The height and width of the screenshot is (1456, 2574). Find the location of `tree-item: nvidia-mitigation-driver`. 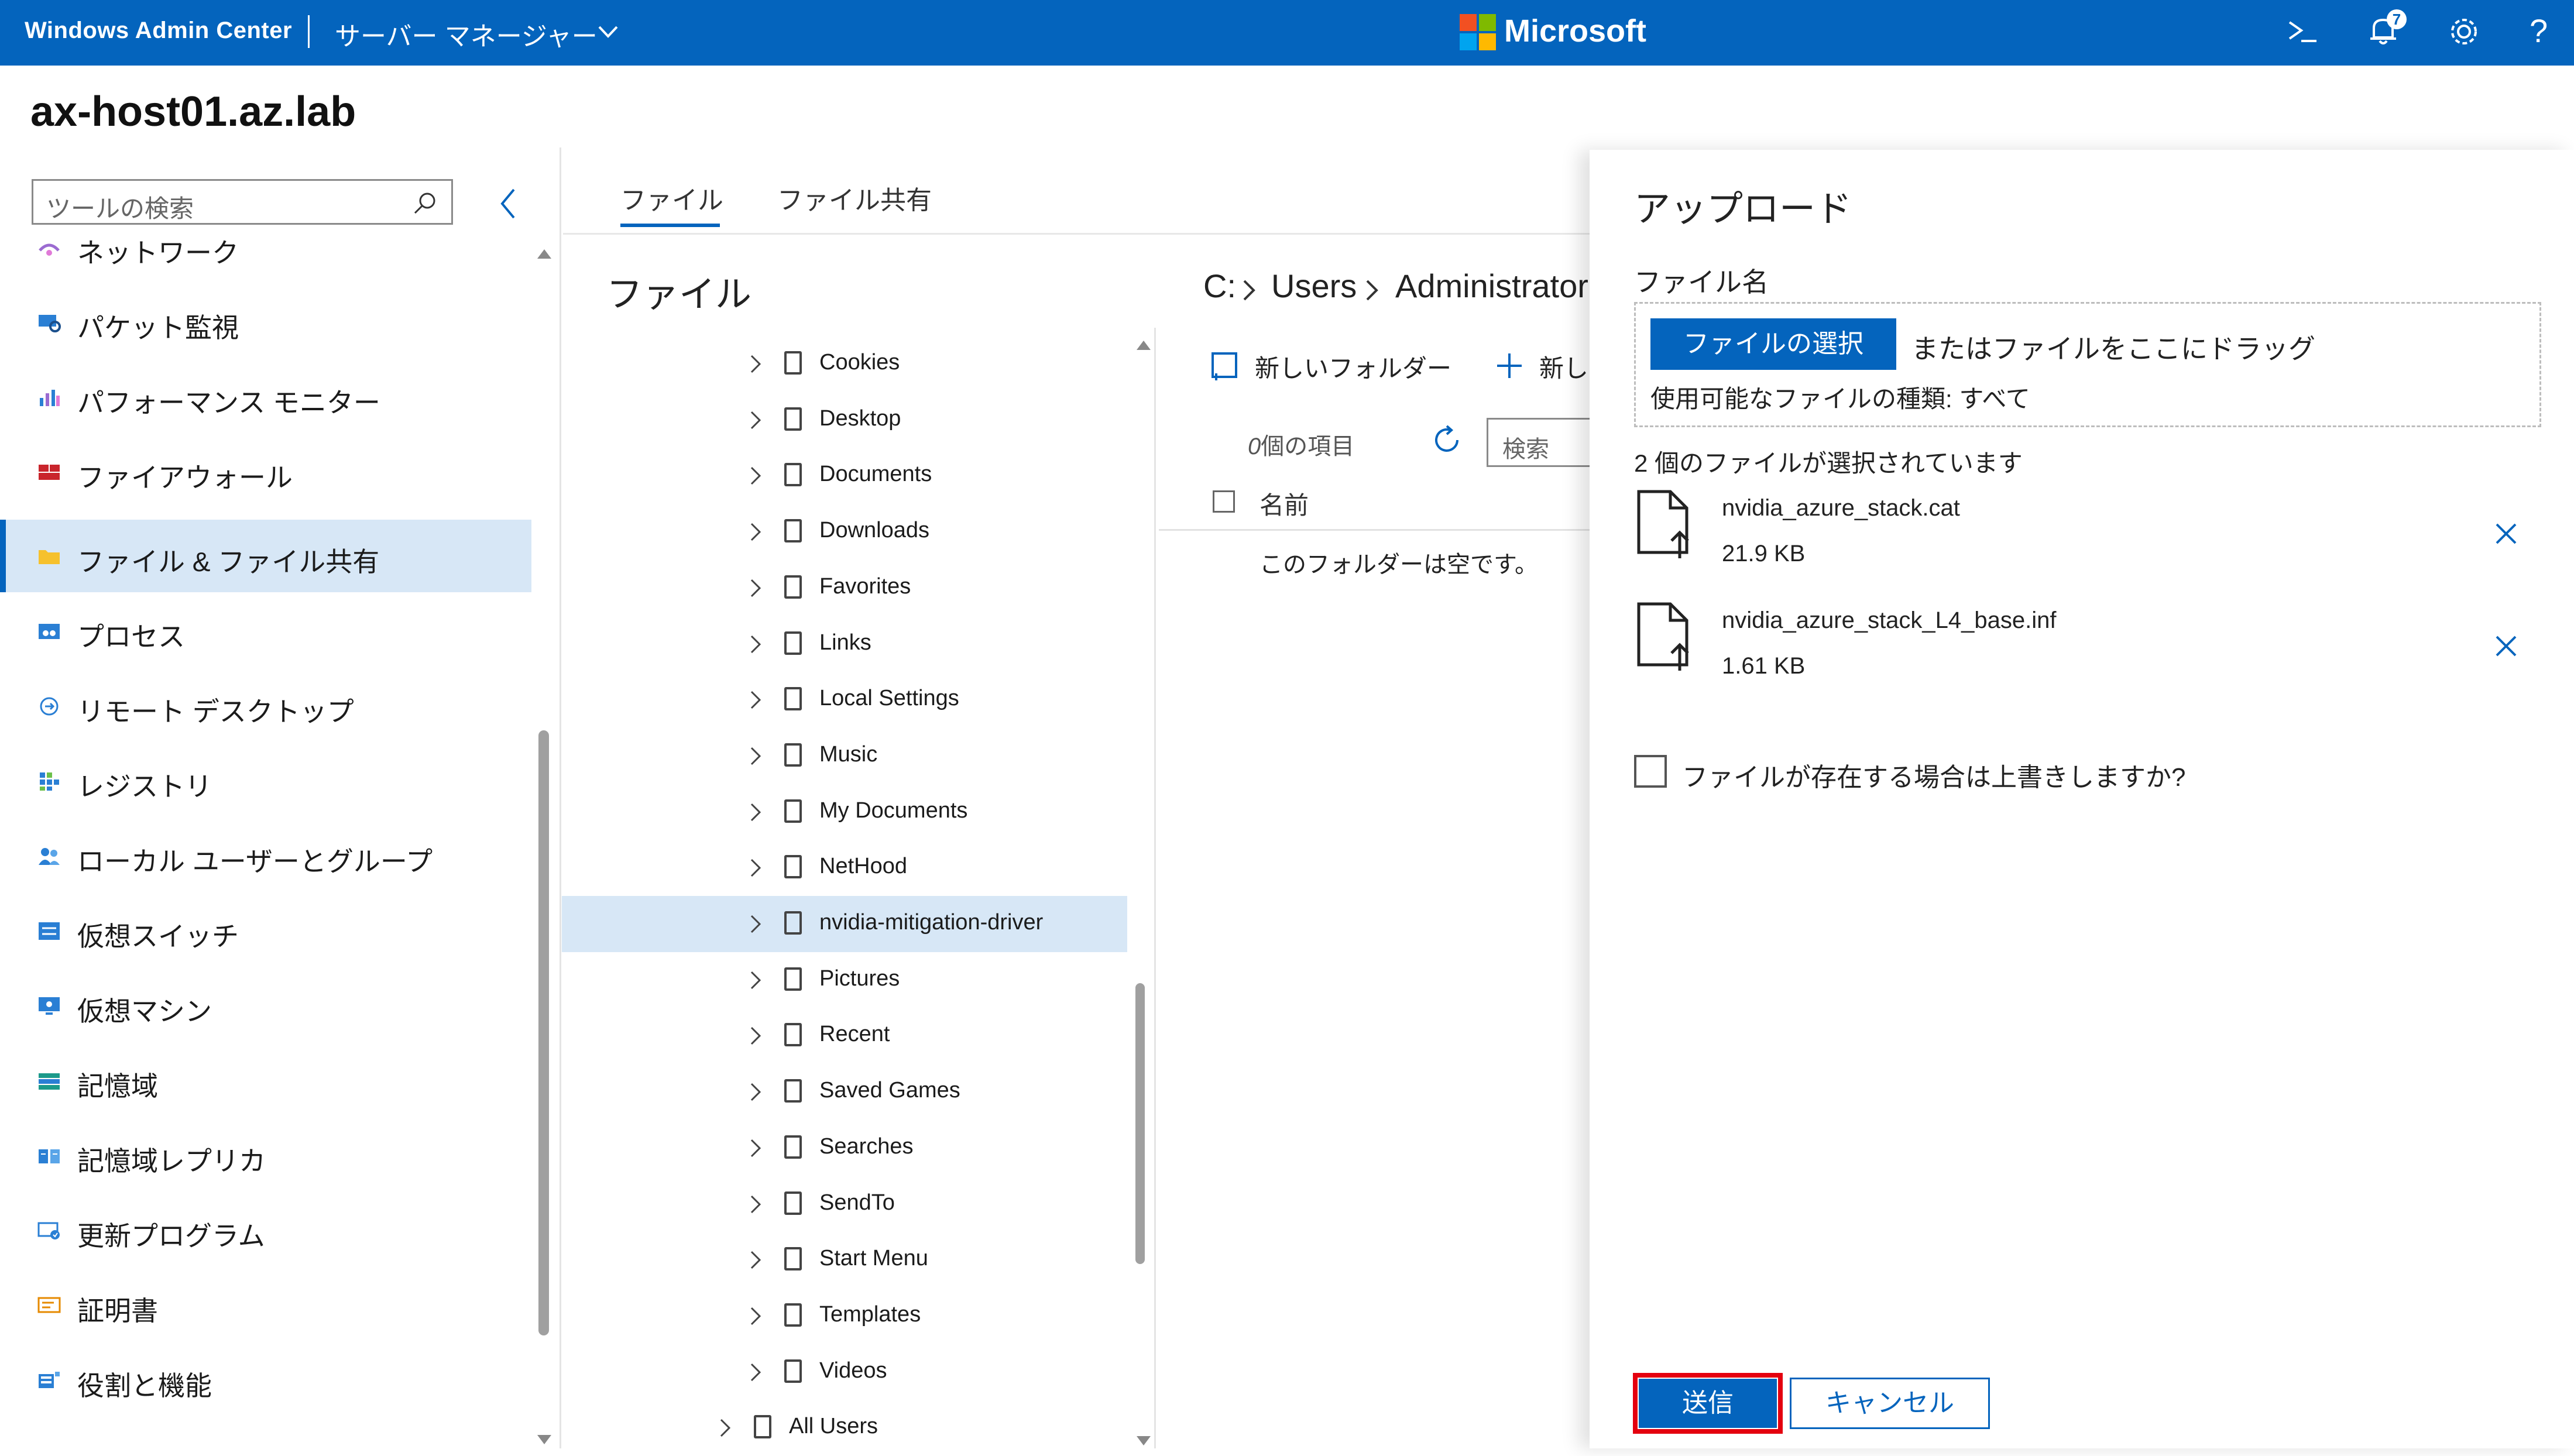

tree-item: nvidia-mitigation-driver is located at coordinates (844, 924).